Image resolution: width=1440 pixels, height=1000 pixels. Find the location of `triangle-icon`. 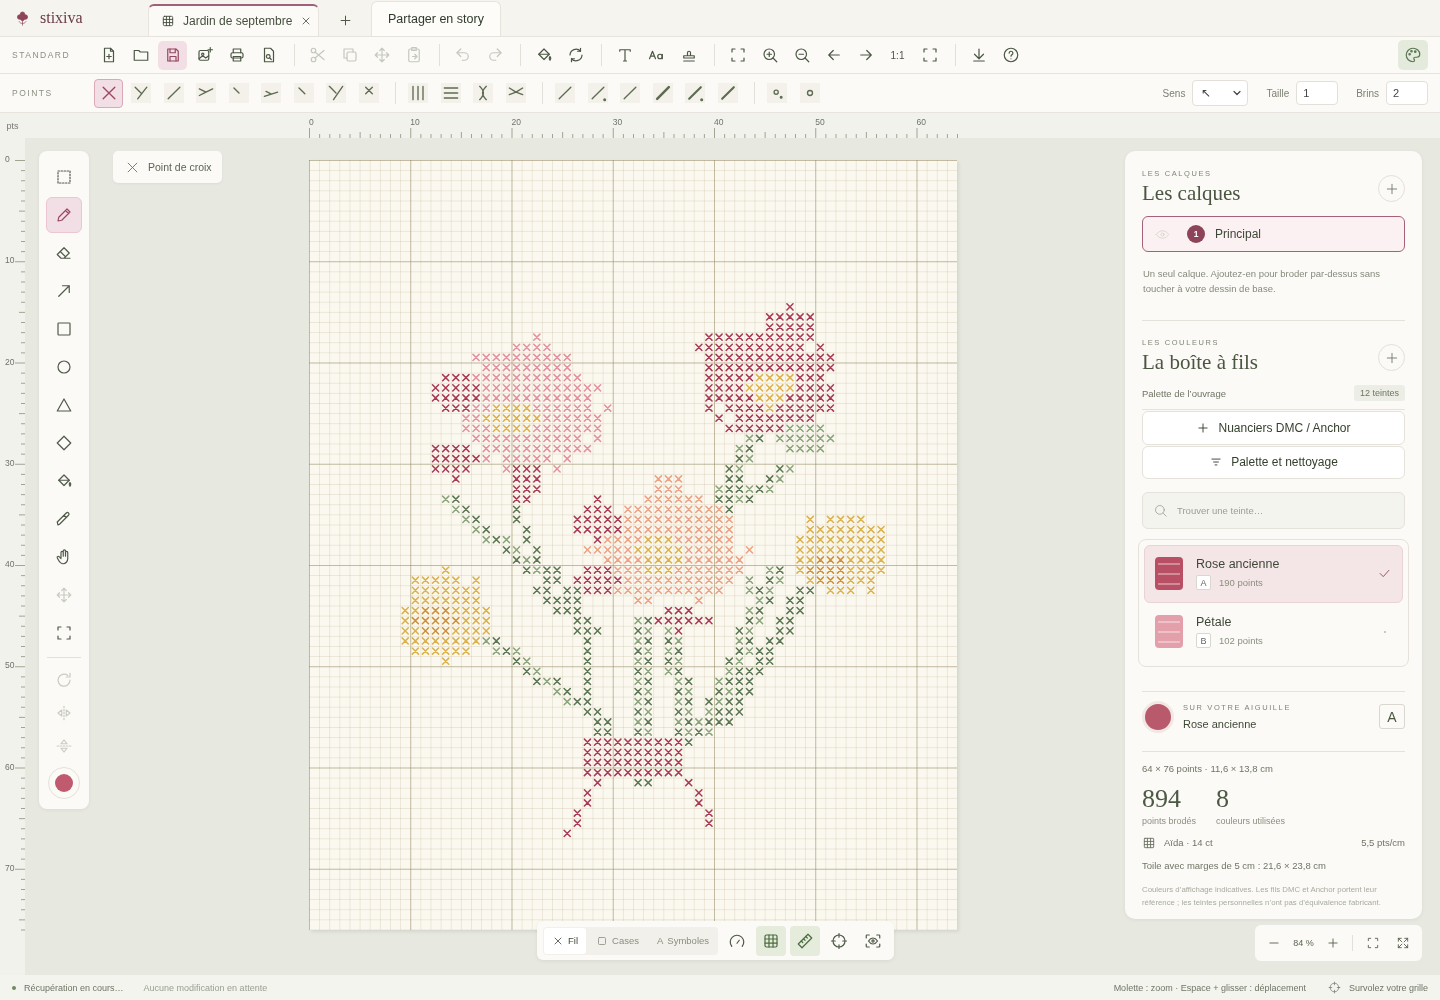

triangle-icon is located at coordinates (64, 405).